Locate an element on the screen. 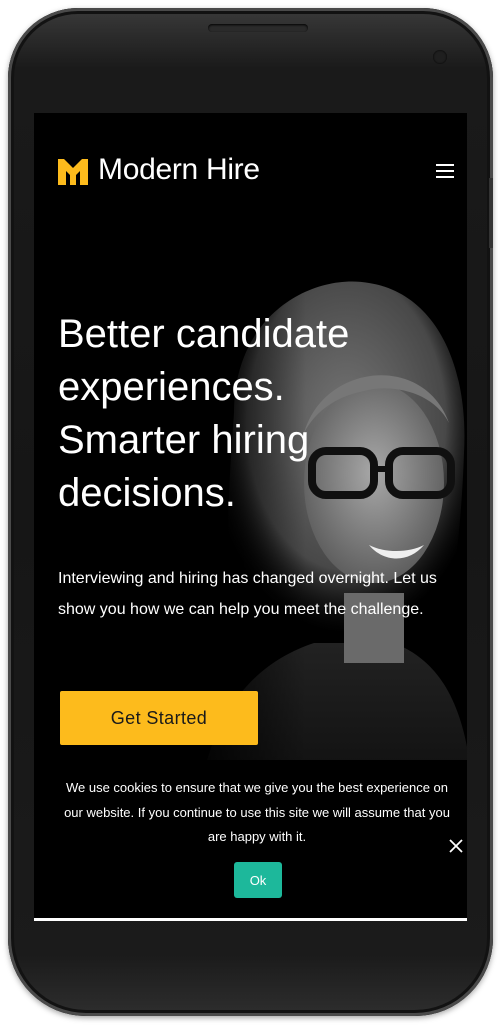 This screenshot has height=1025, width=501. site-header: Modern Hire is located at coordinates (250, 168).